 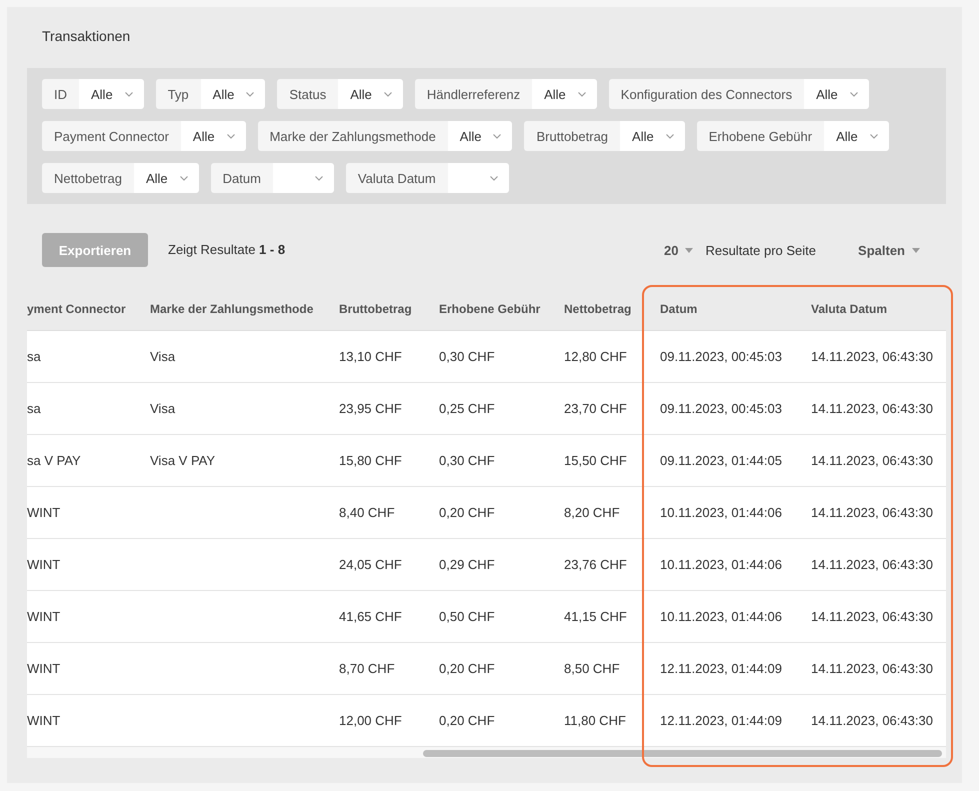 What do you see at coordinates (592, 512) in the screenshot?
I see `table-cell: 8,20 CHF` at bounding box center [592, 512].